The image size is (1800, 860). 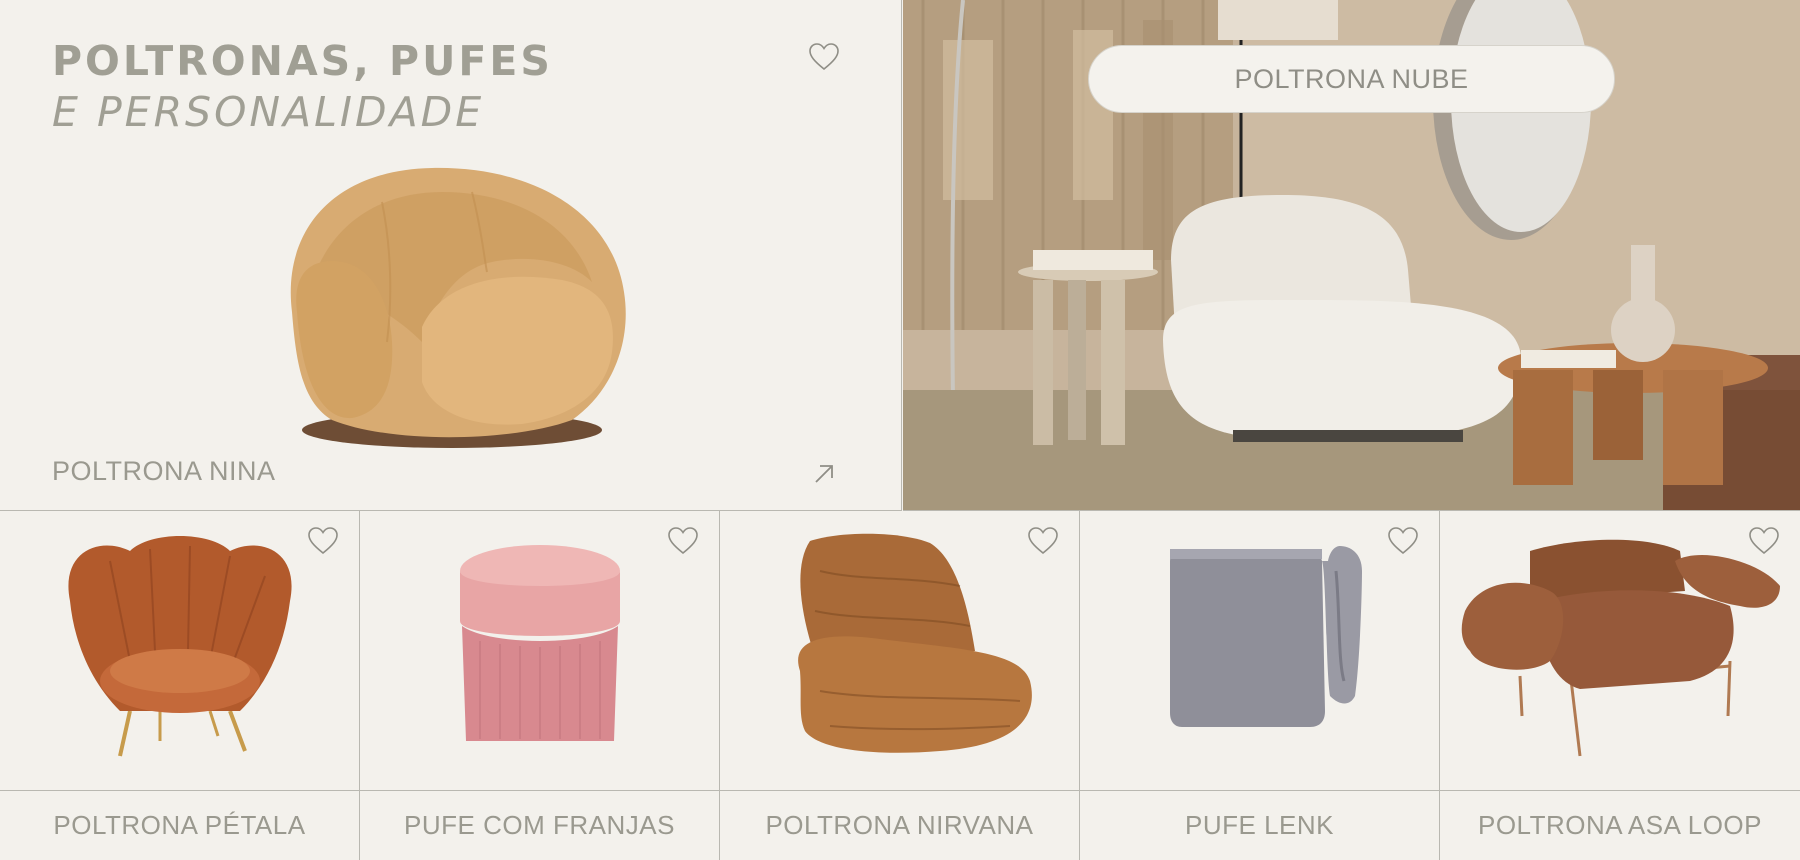 What do you see at coordinates (268, 112) in the screenshot?
I see `headline-line-2: E PERSONALIDADE` at bounding box center [268, 112].